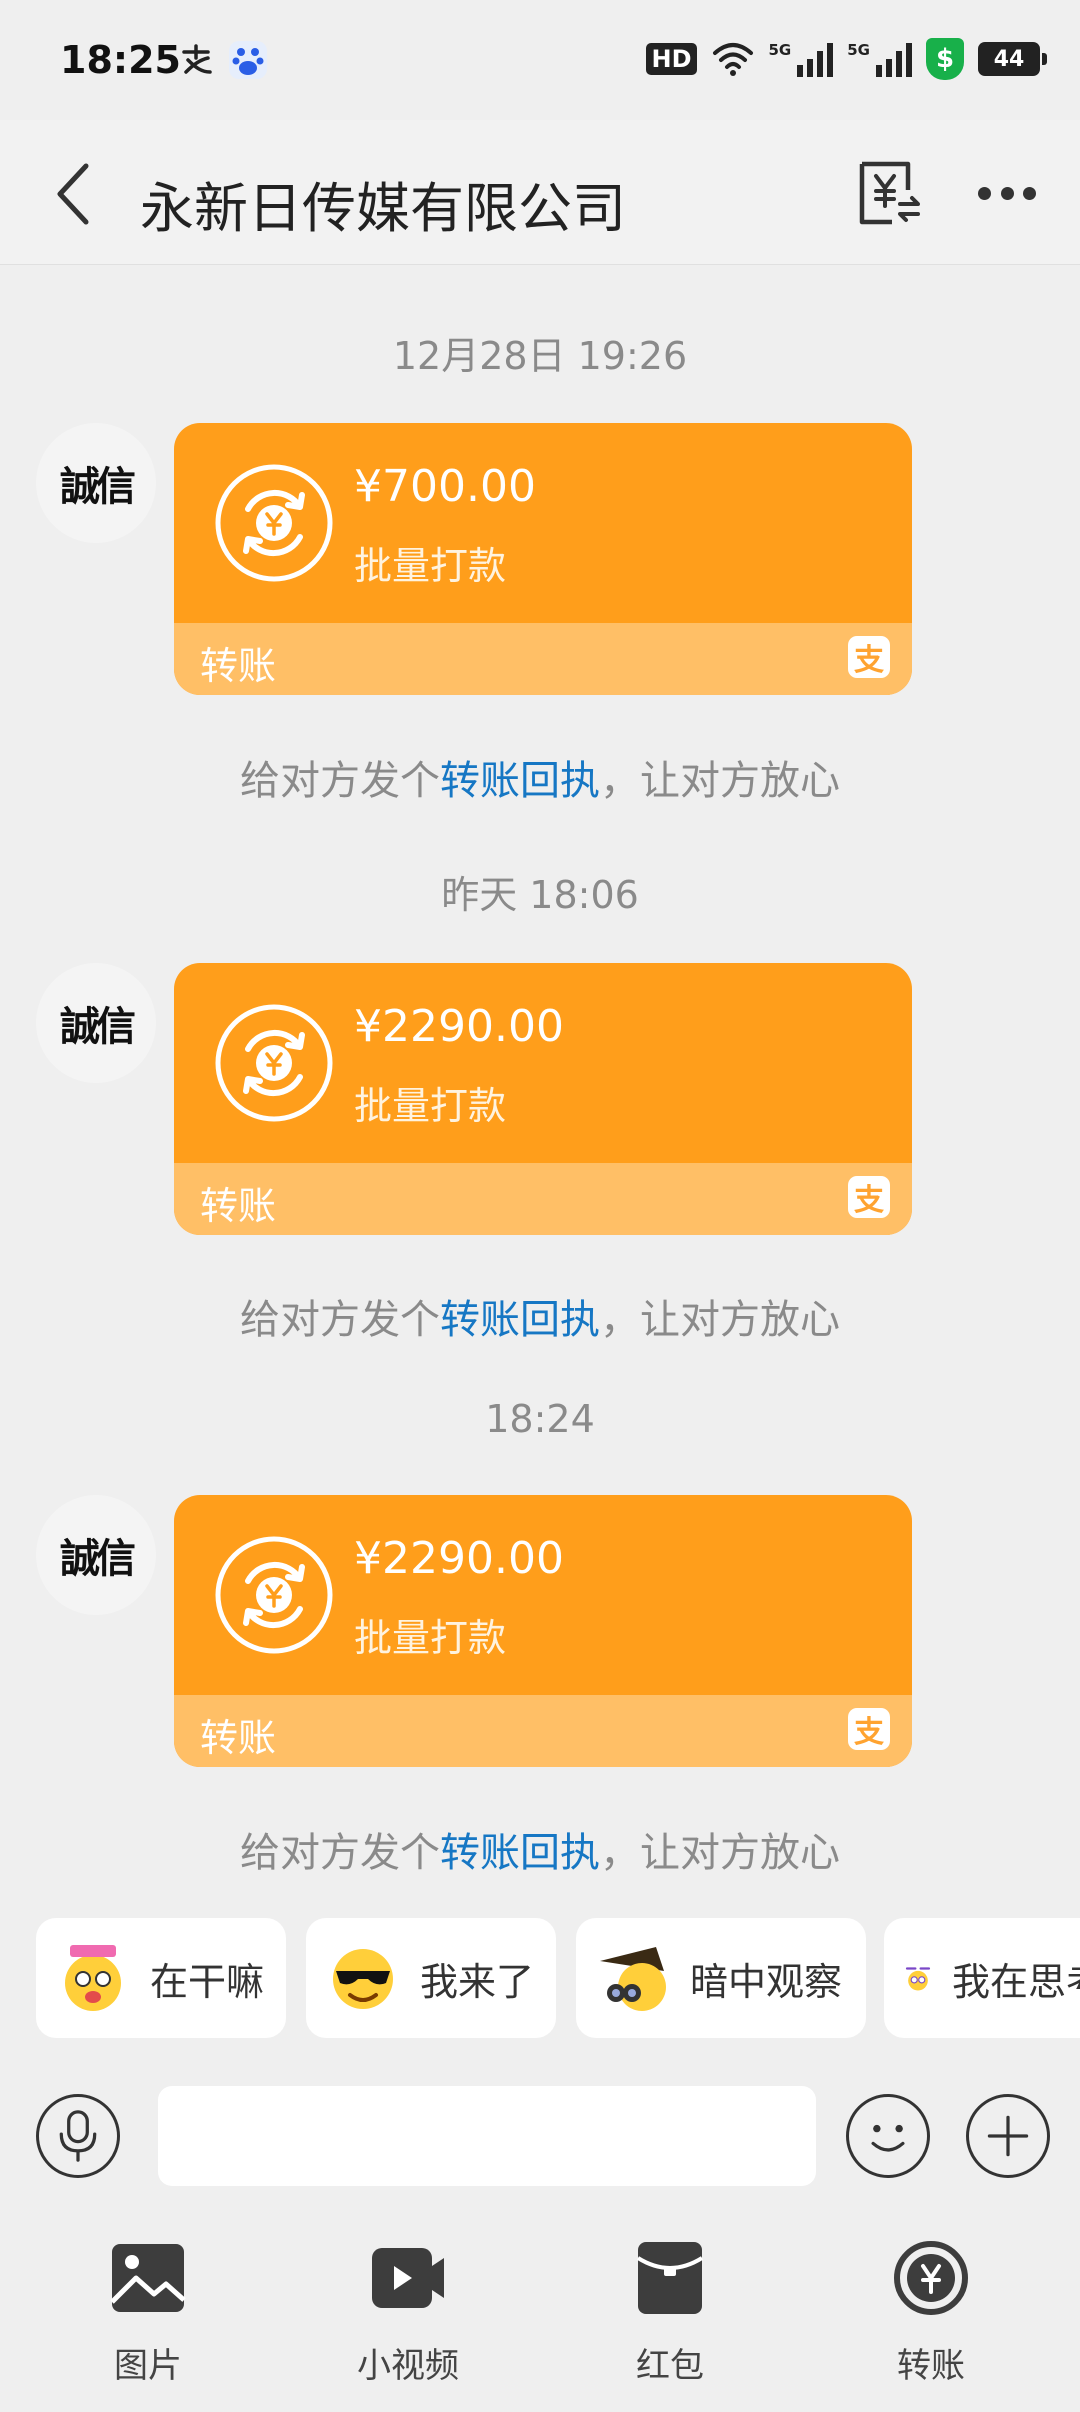  What do you see at coordinates (477, 1981) in the screenshot?
I see `quick-reply-label: 我来了` at bounding box center [477, 1981].